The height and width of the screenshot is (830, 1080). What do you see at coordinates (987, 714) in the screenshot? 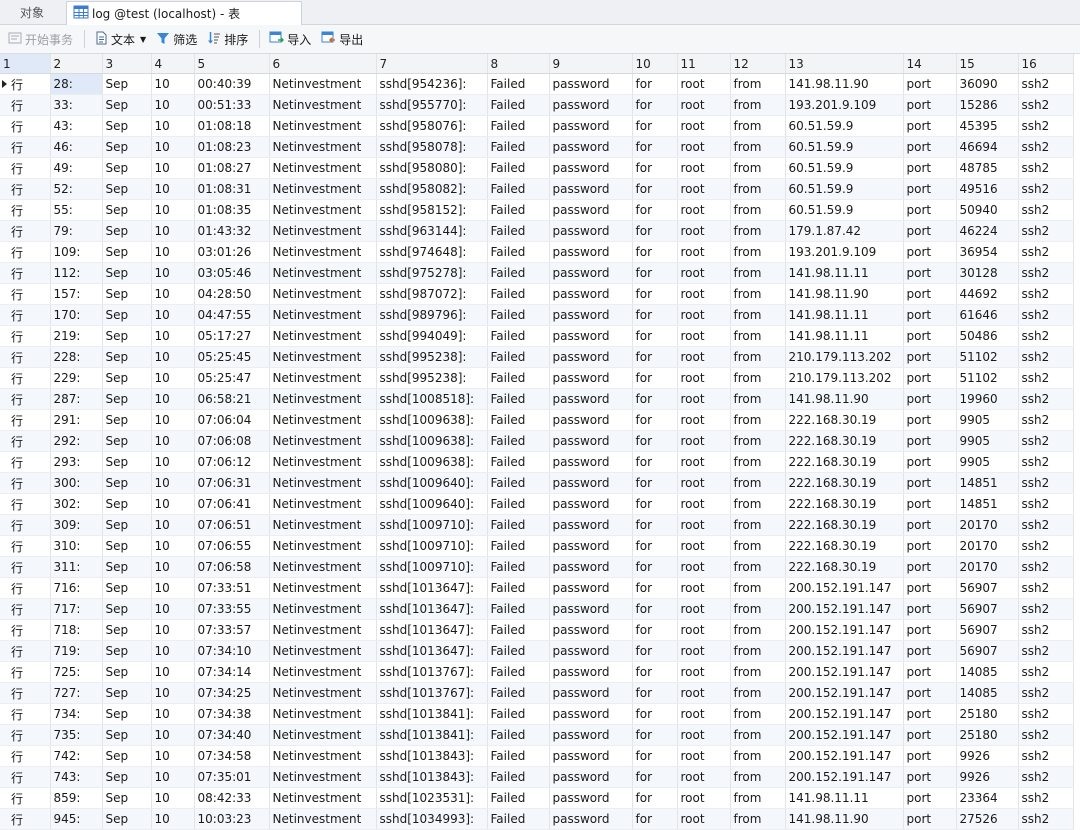
I see `table-cell-col-15: 25180` at bounding box center [987, 714].